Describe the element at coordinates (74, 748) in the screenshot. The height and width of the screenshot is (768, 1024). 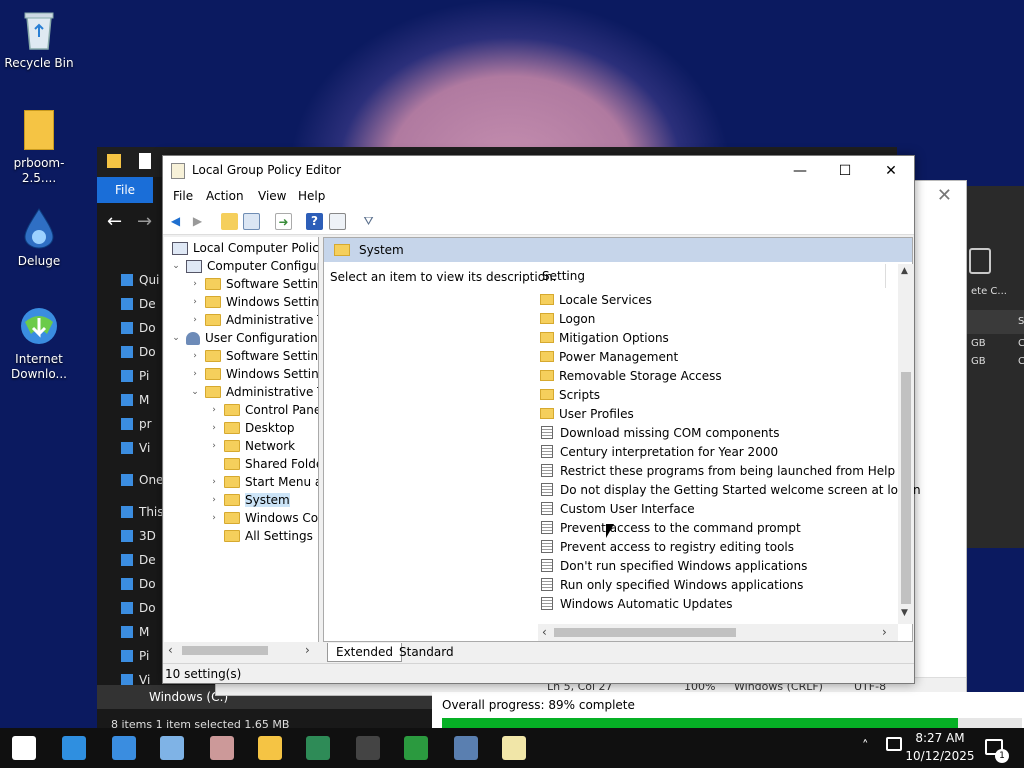
I see `search-app-icon` at that location.